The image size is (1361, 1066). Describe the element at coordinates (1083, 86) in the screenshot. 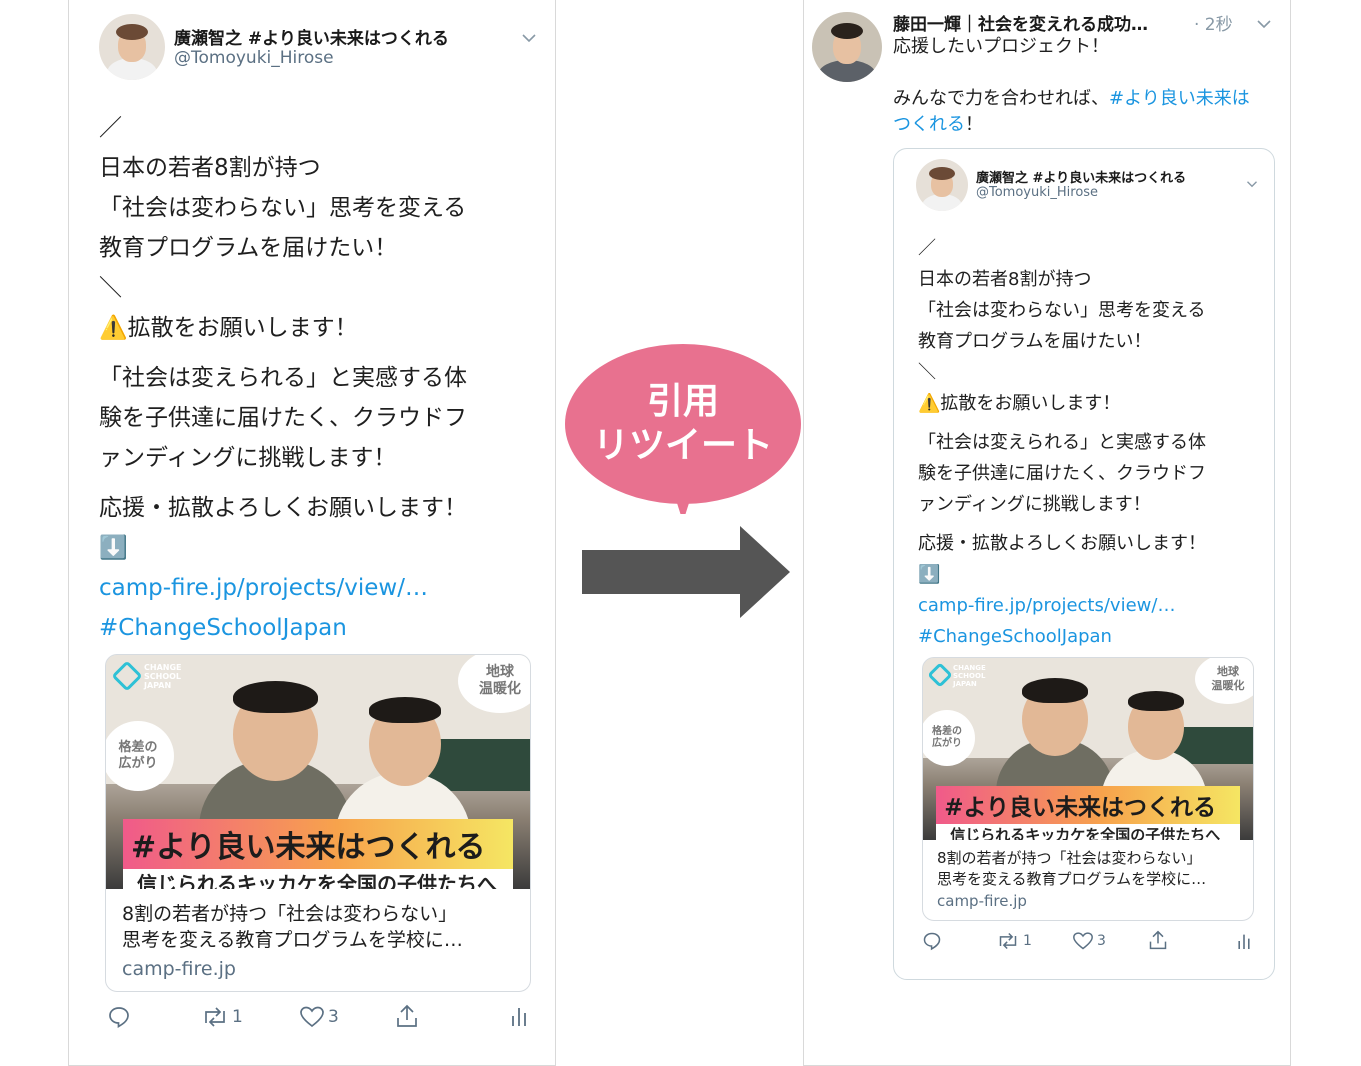

I see `quote-body: 応援したいプロジェクト！ みんなで力を合わせれば、#より良い未来は つくれる！` at that location.